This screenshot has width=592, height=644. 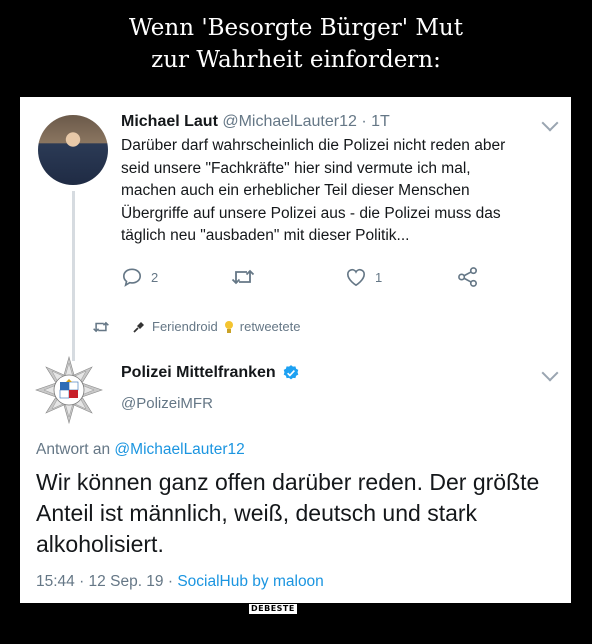 I want to click on like-button: 1, so click(x=363, y=277).